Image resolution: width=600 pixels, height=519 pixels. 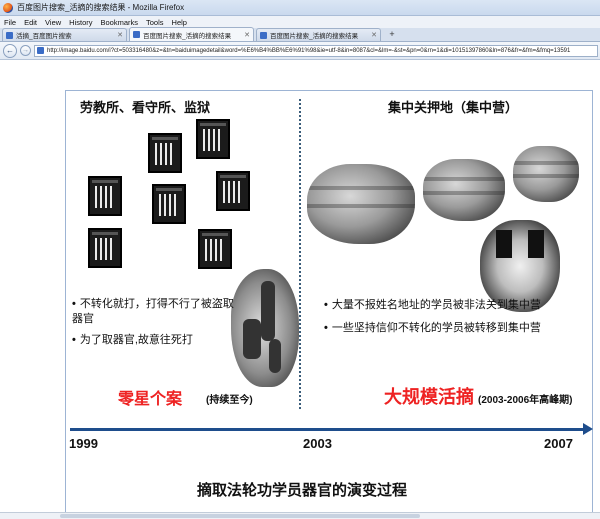 What do you see at coordinates (120, 22) in the screenshot?
I see `menu-bookmarks: Bookmarks` at bounding box center [120, 22].